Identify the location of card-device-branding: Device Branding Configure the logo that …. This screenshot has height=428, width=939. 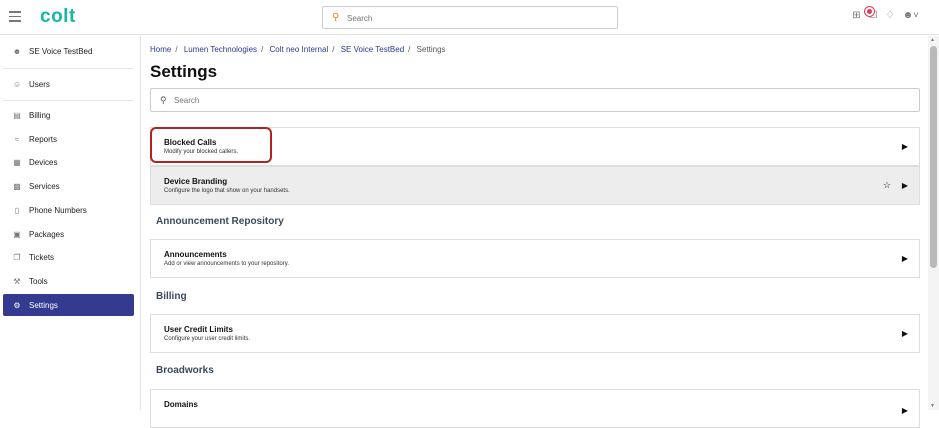
(535, 185).